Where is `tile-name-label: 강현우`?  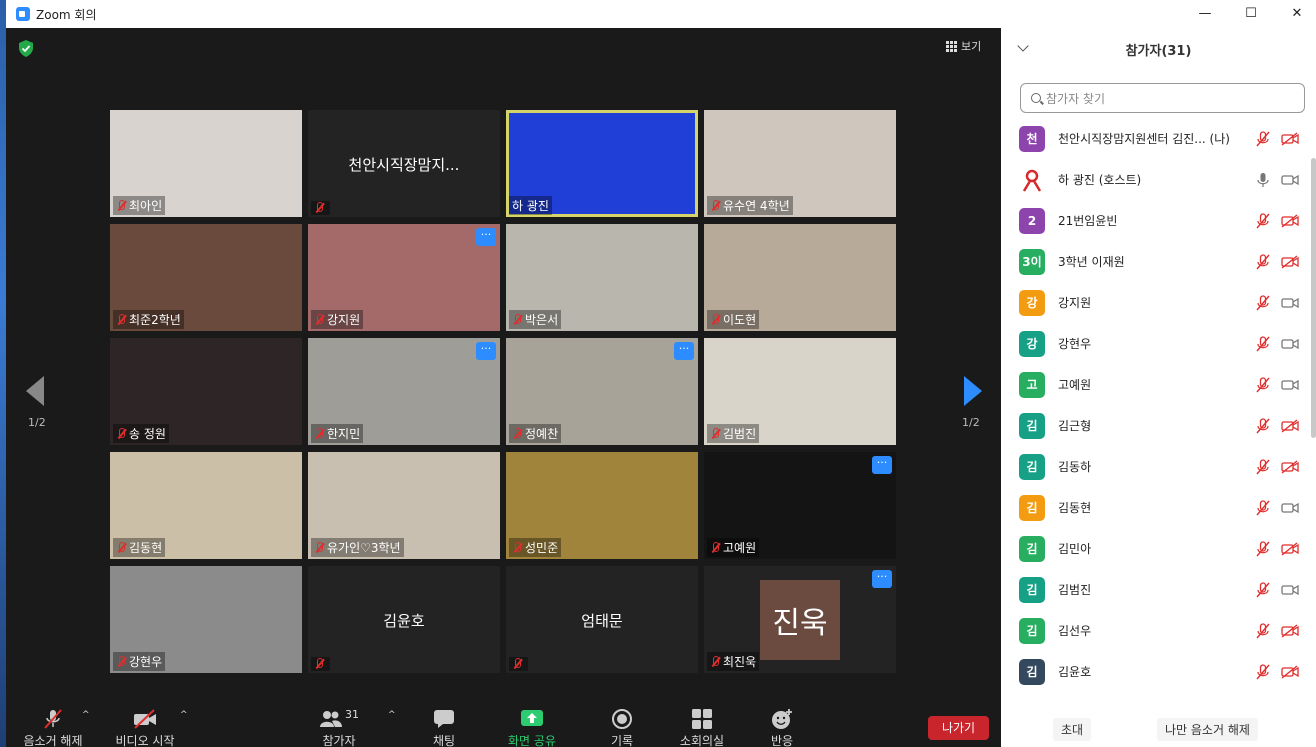
tile-name-label: 강현우 is located at coordinates (139, 661).